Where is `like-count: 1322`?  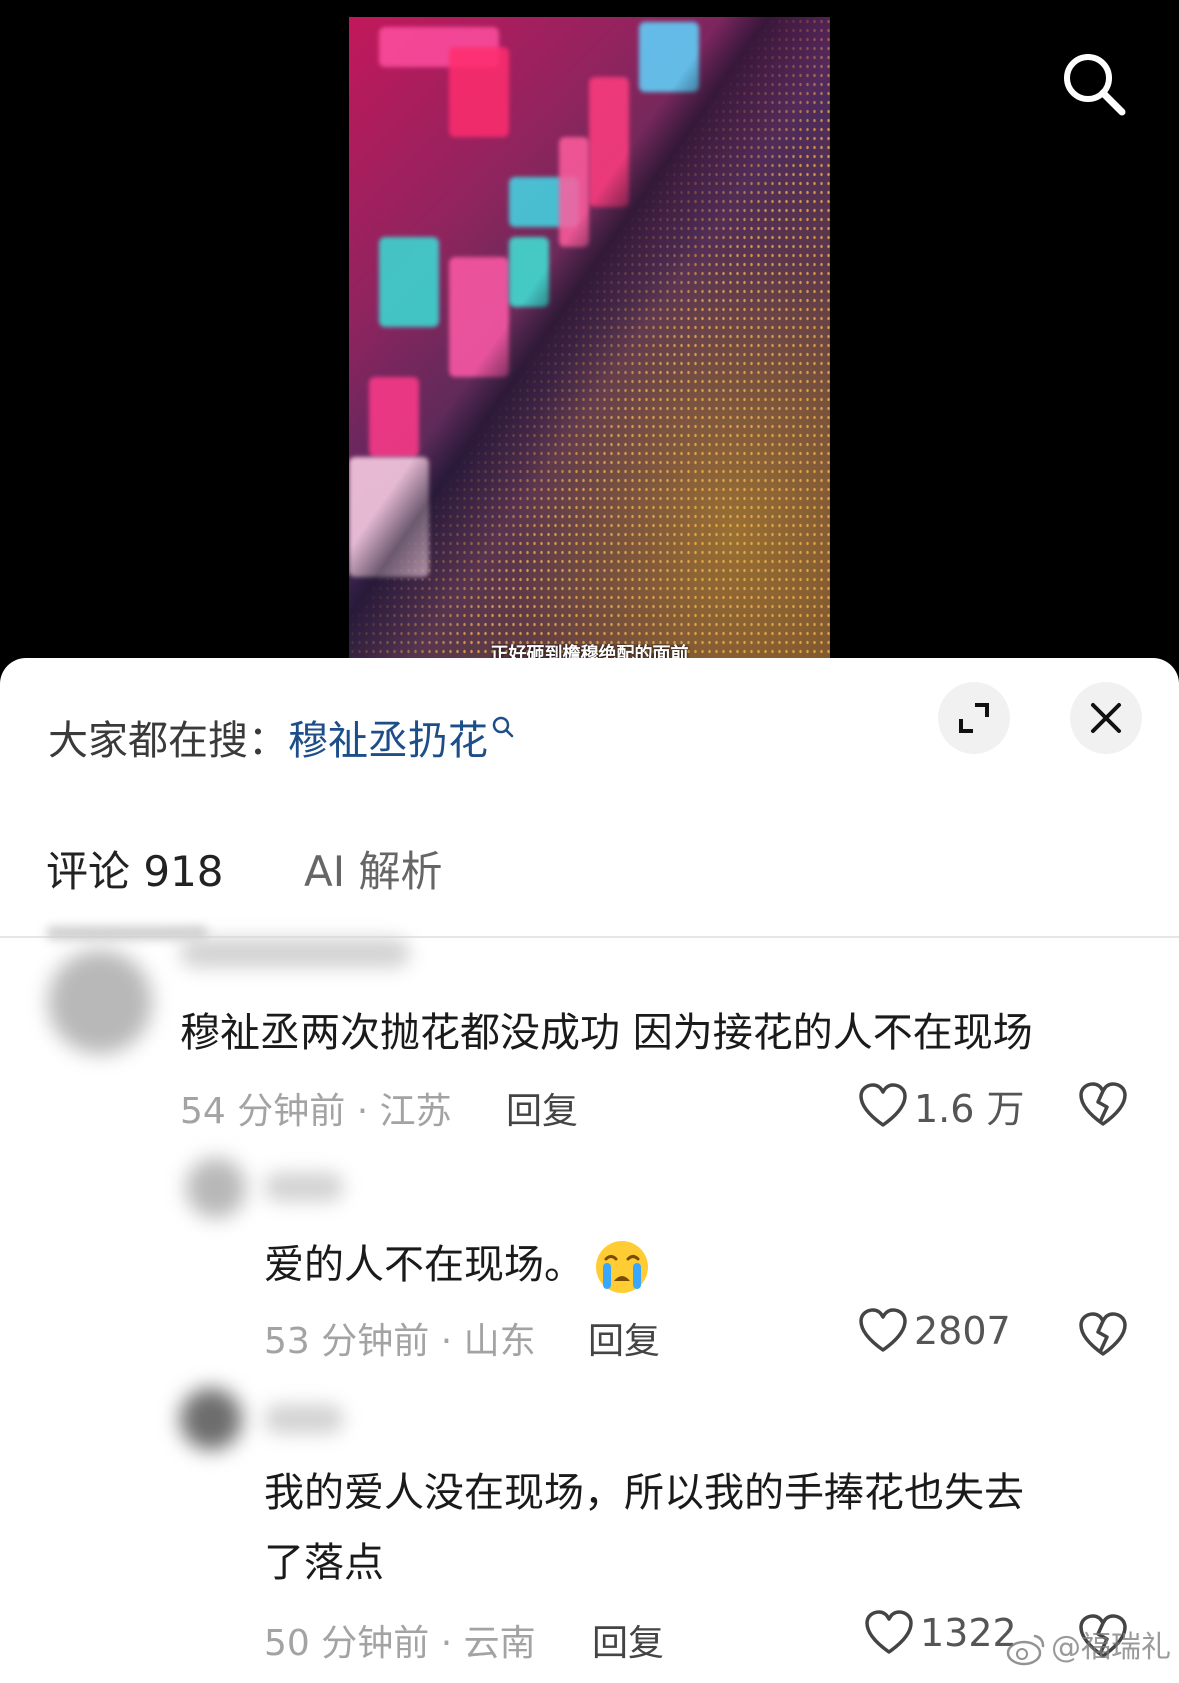 like-count: 1322 is located at coordinates (968, 1633).